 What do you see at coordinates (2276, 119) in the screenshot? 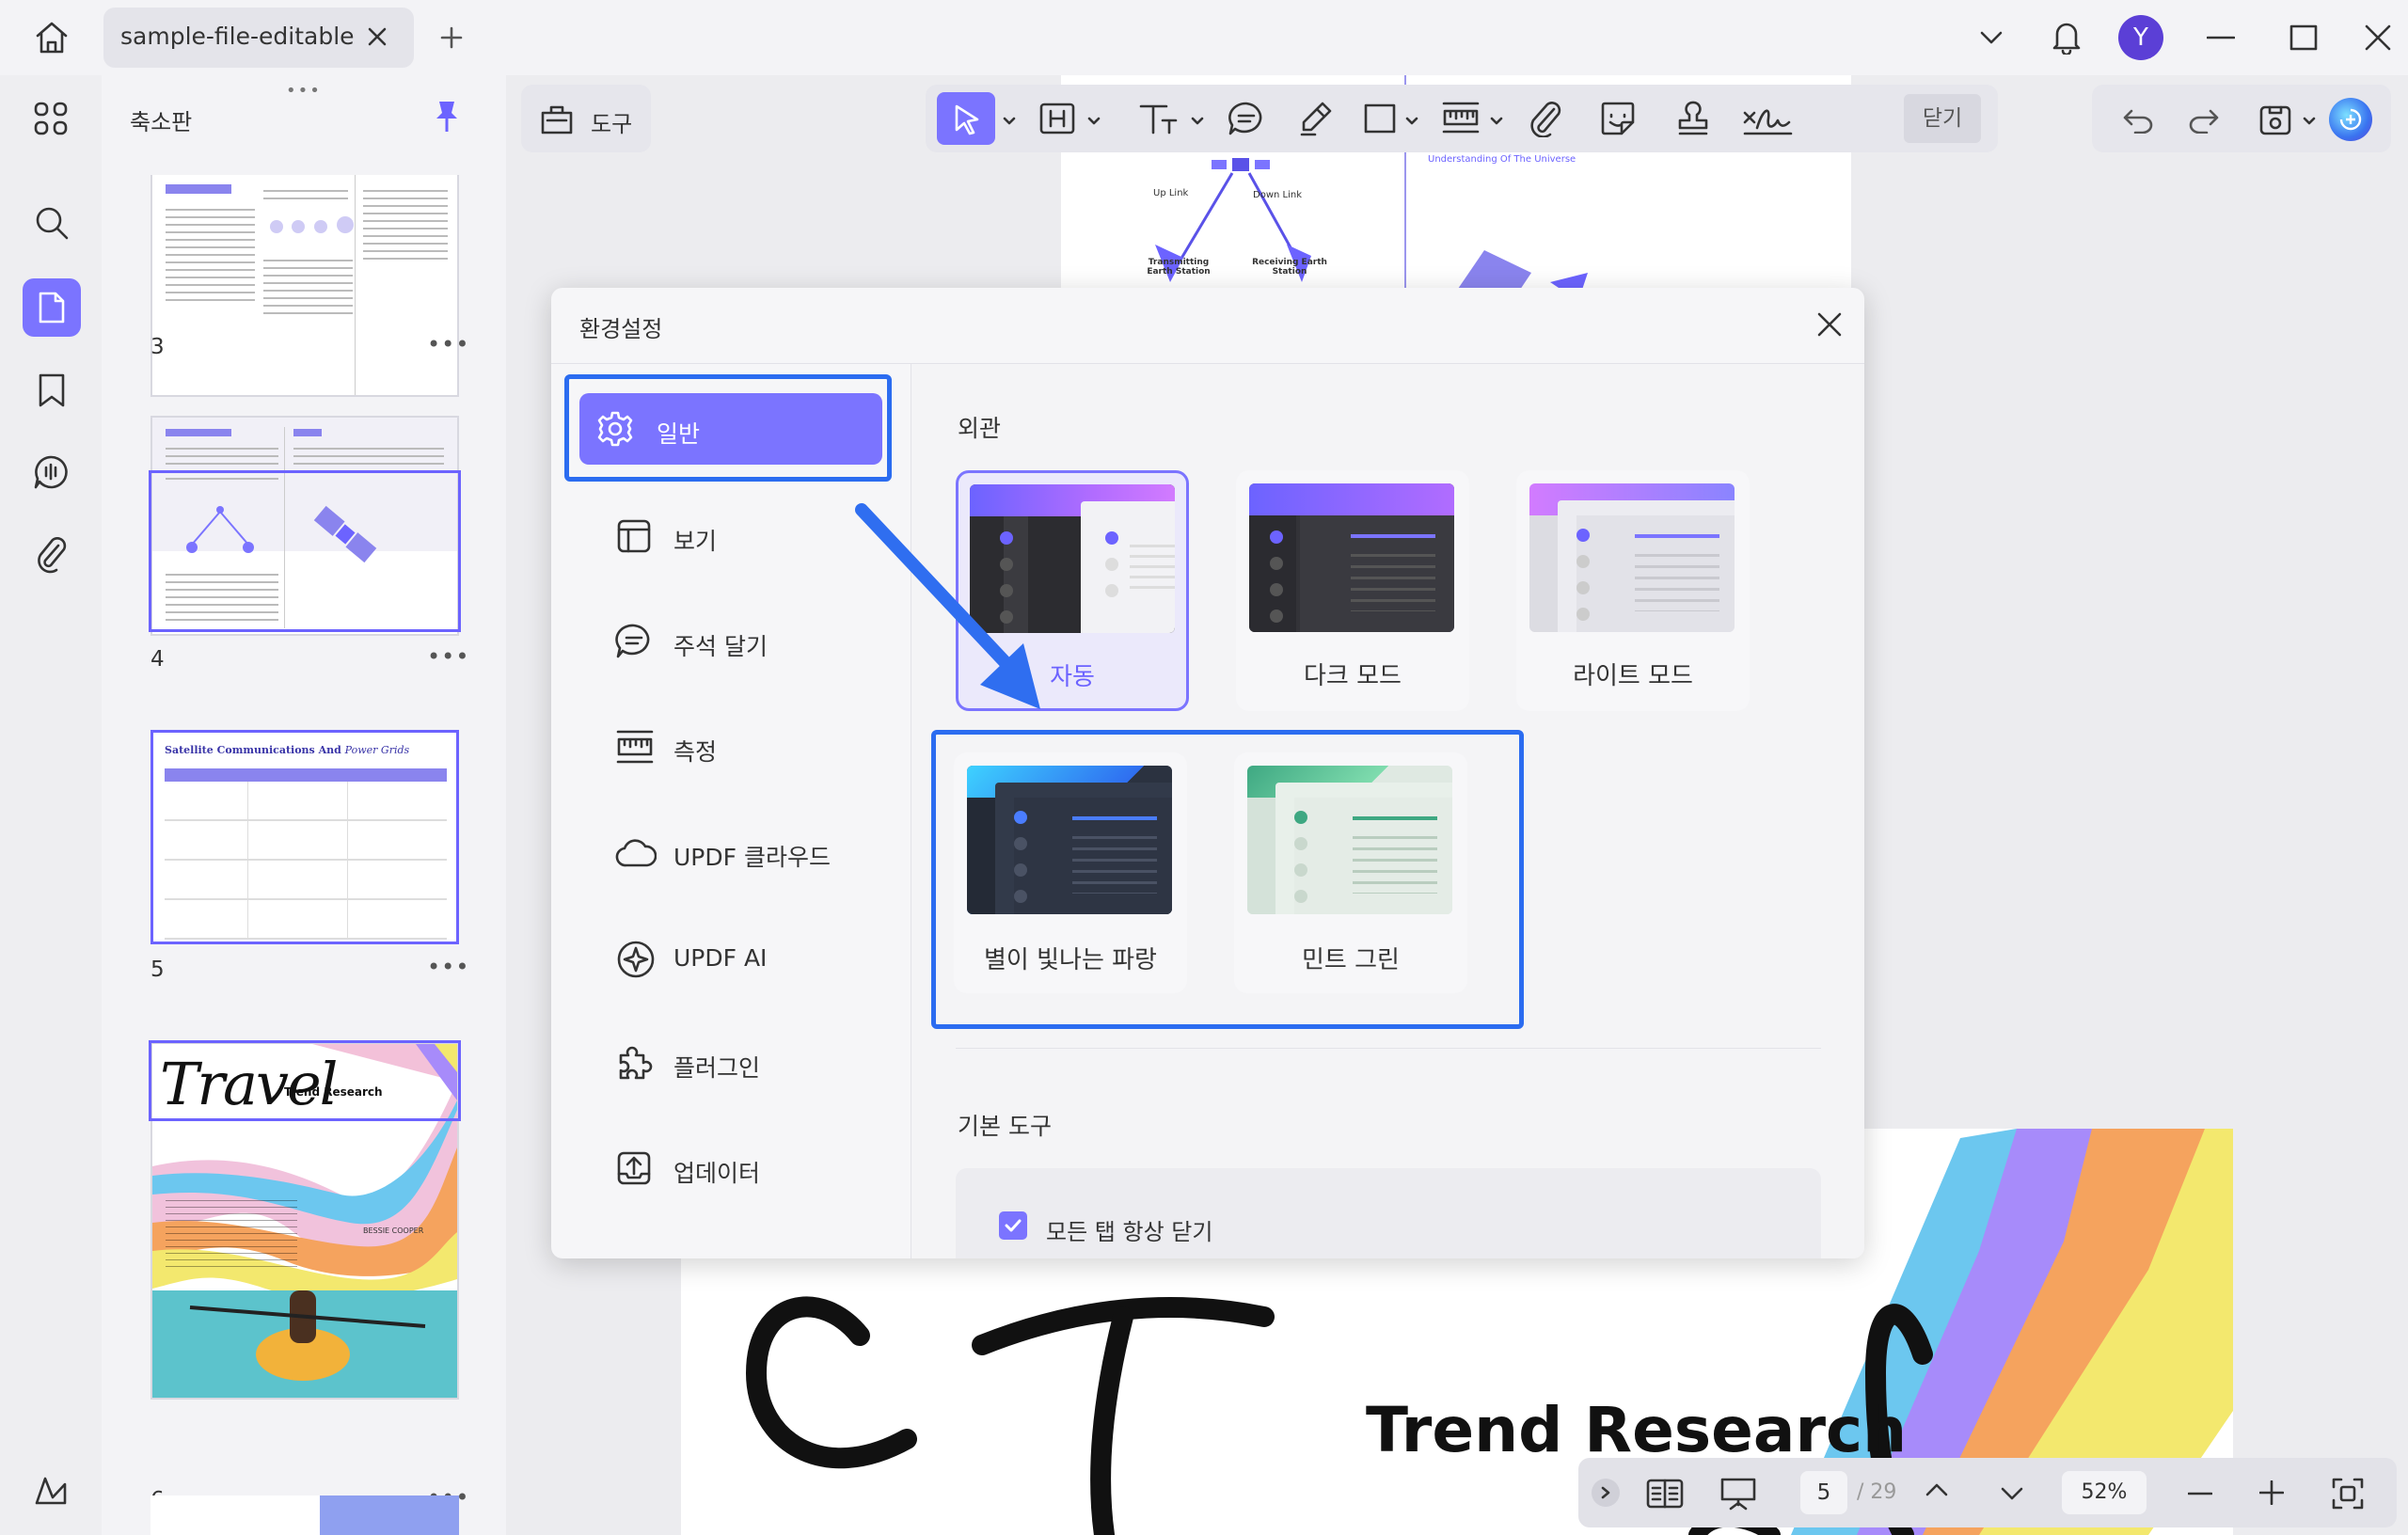
I see `save-icon` at bounding box center [2276, 119].